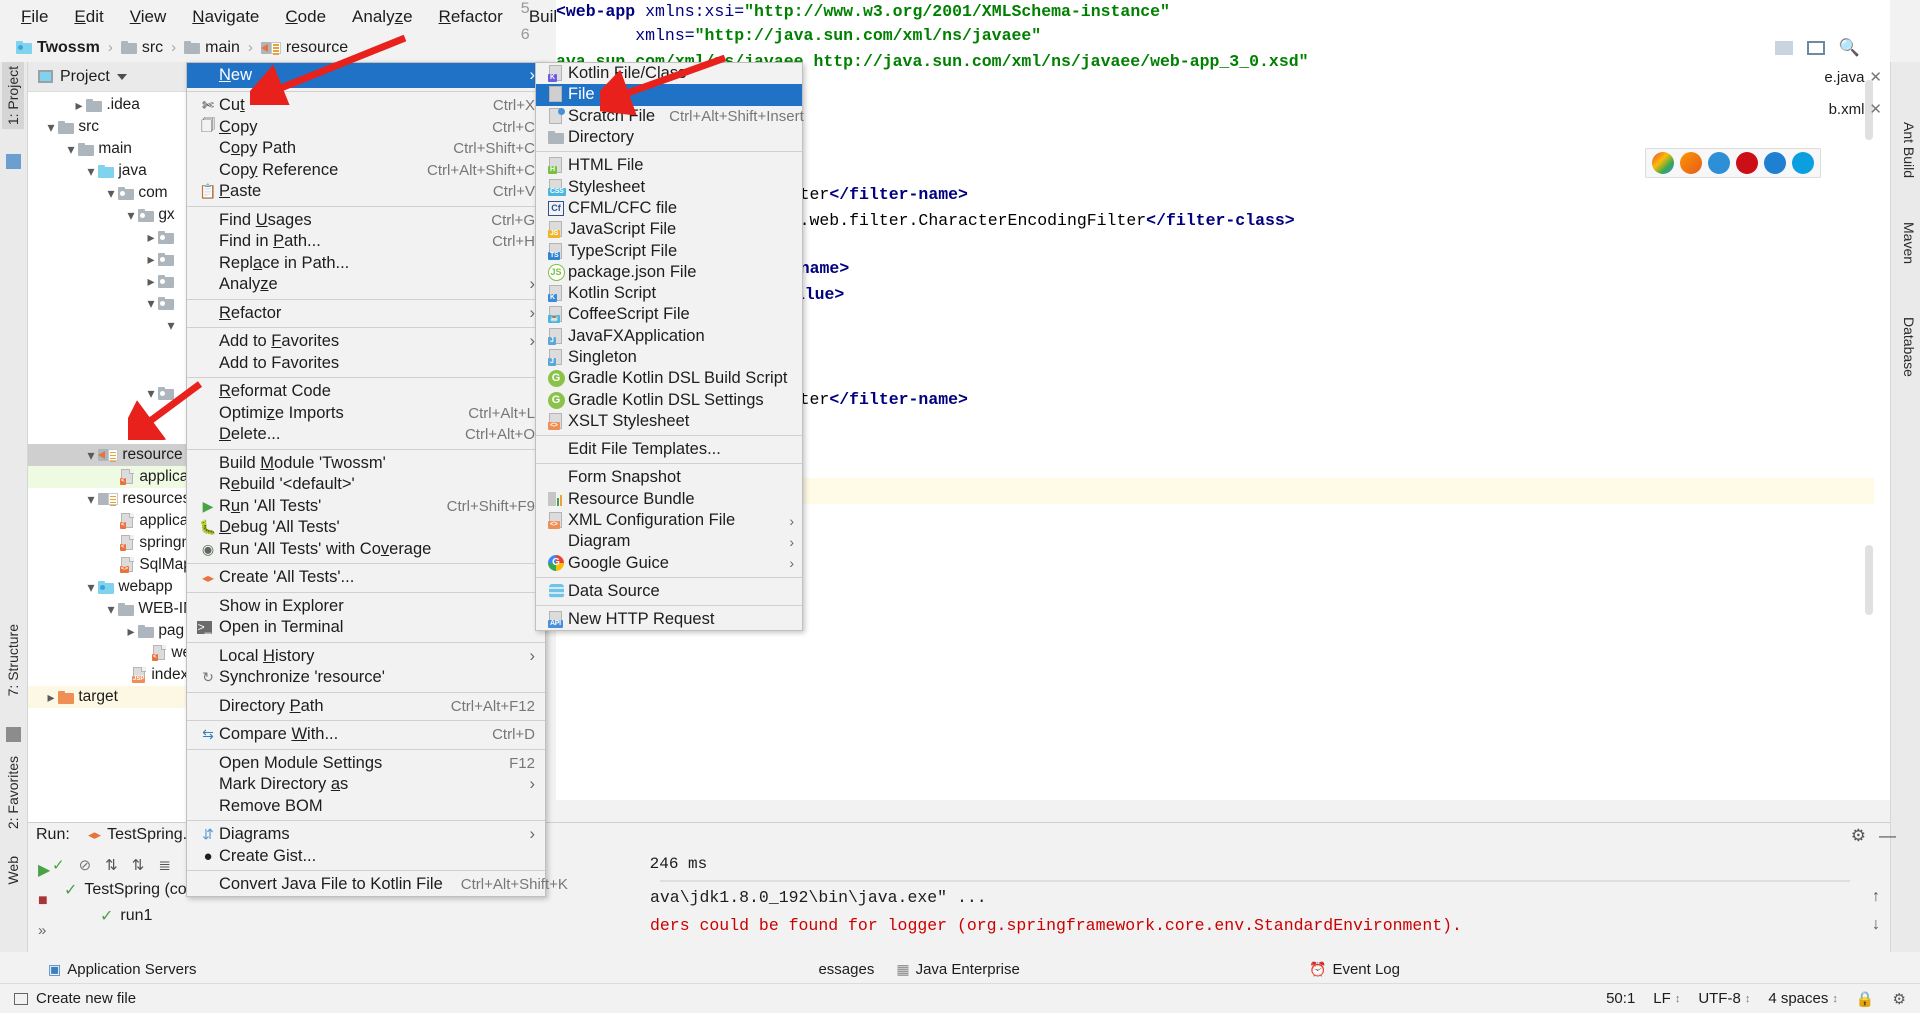 The height and width of the screenshot is (1013, 1920). What do you see at coordinates (88, 17) in the screenshot?
I see `menu-edit: Edit` at bounding box center [88, 17].